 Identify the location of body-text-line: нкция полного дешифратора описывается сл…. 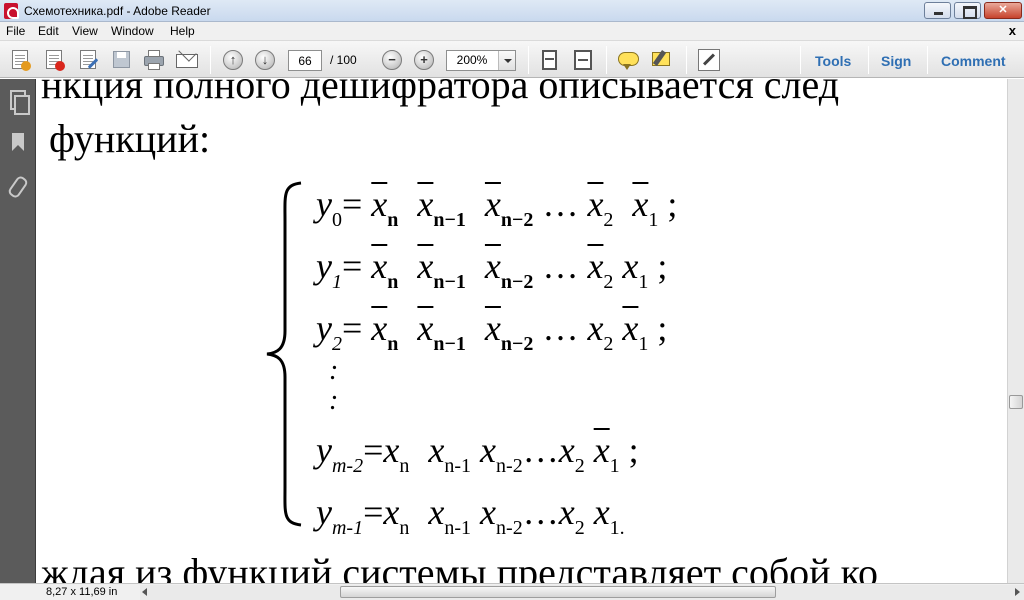
(440, 93).